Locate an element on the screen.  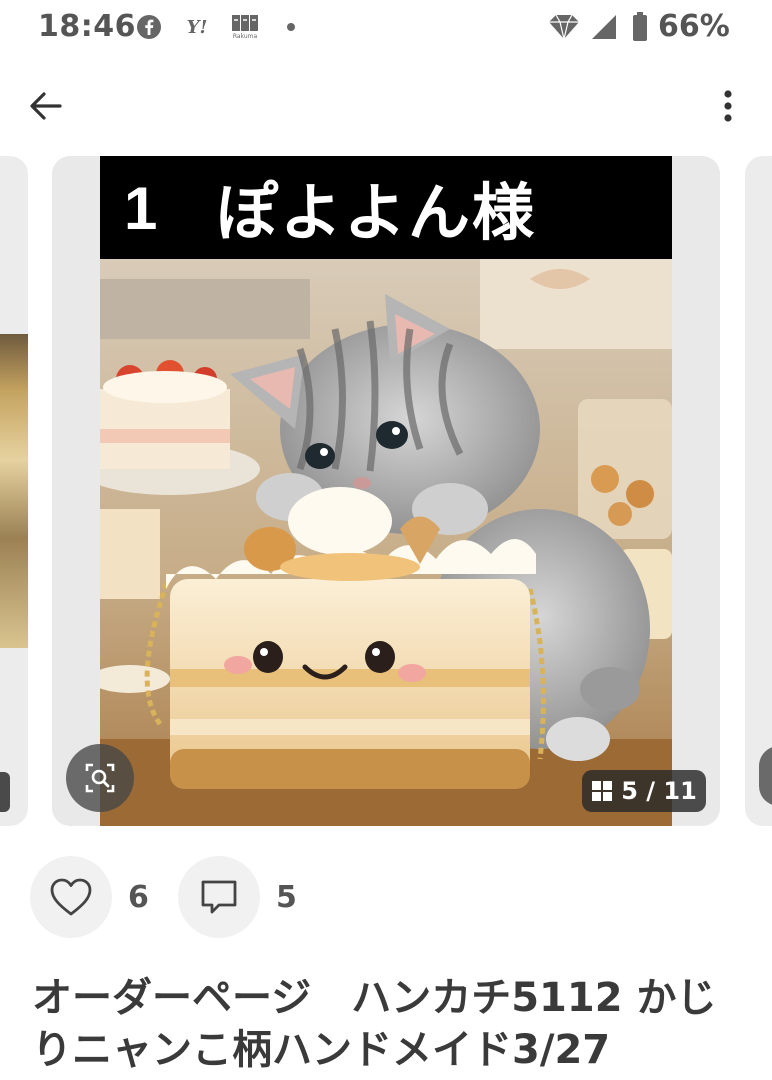
previous-image-card is located at coordinates (14, 491).